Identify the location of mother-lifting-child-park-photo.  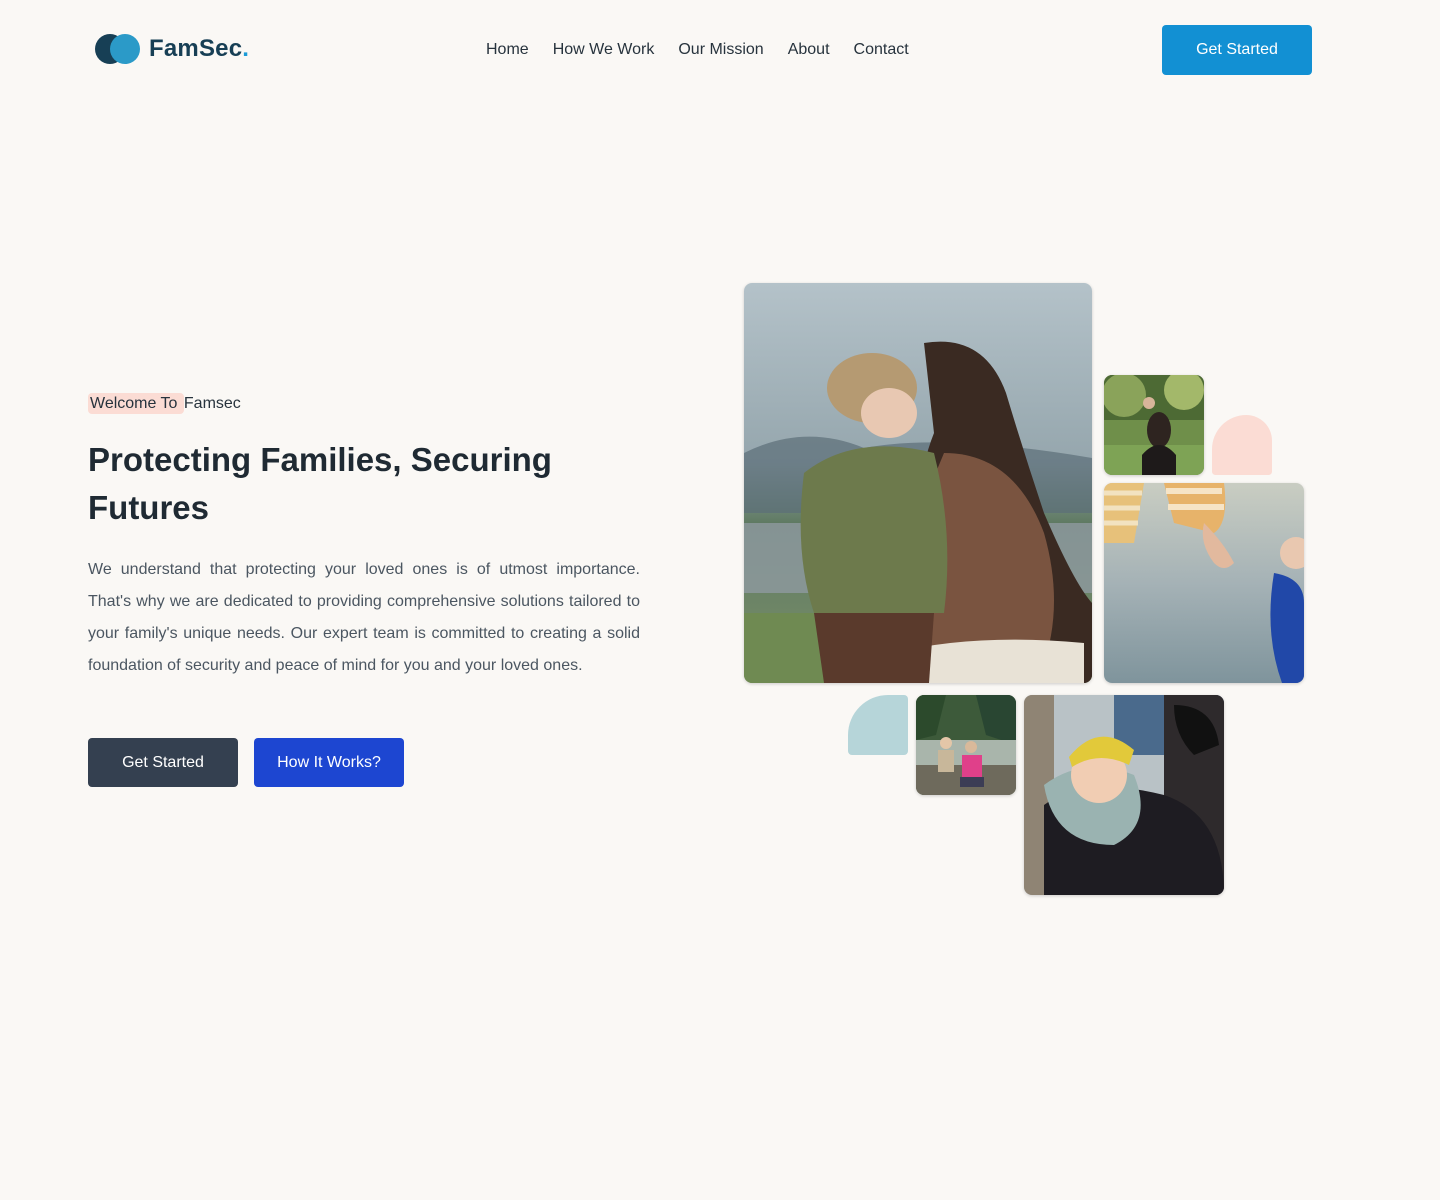
(1154, 425).